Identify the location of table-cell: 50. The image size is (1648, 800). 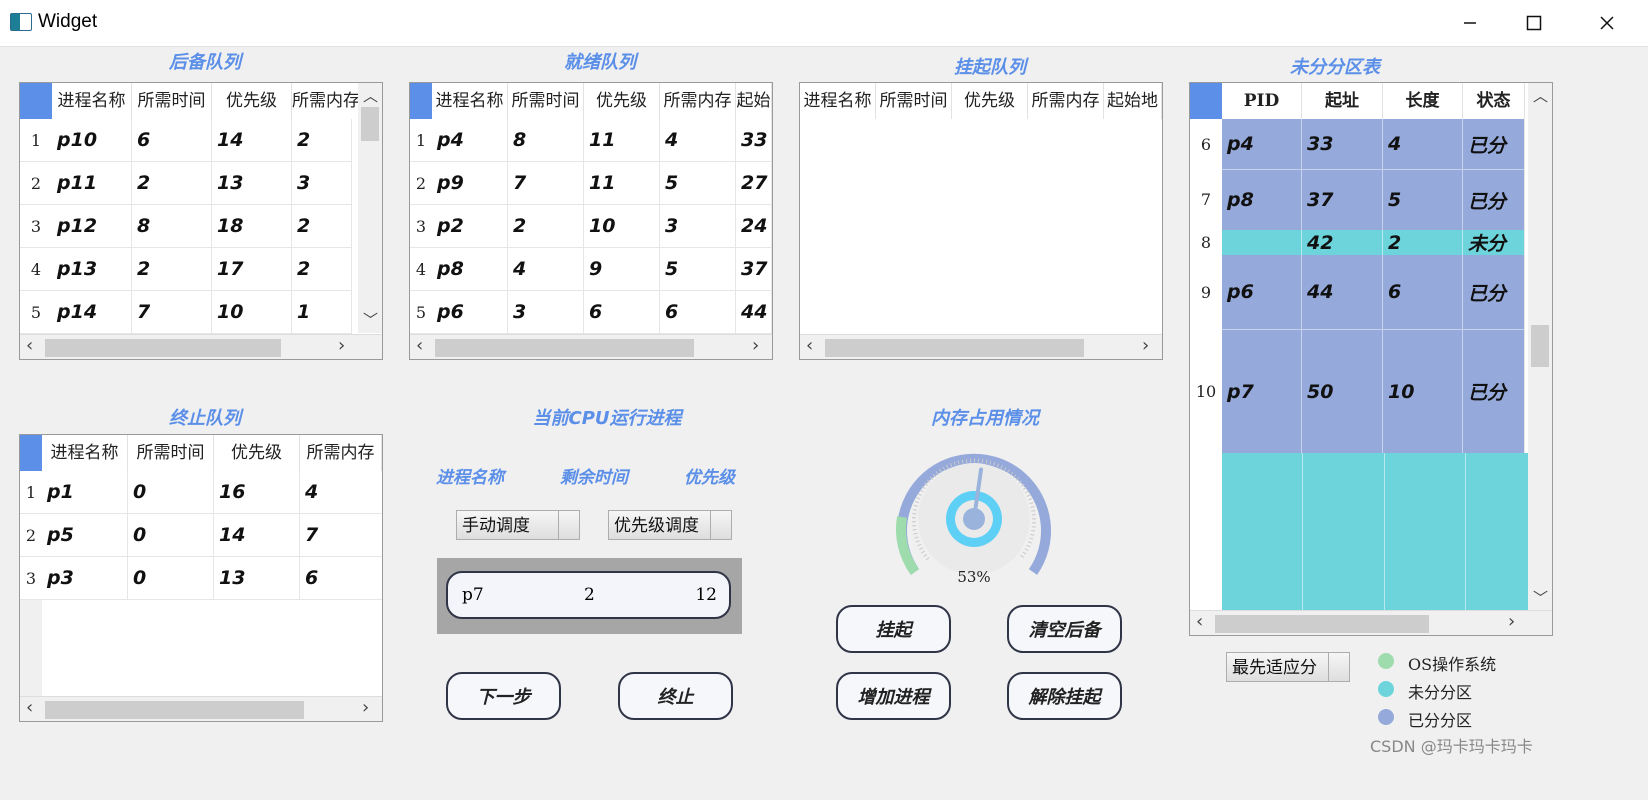
(1342, 391).